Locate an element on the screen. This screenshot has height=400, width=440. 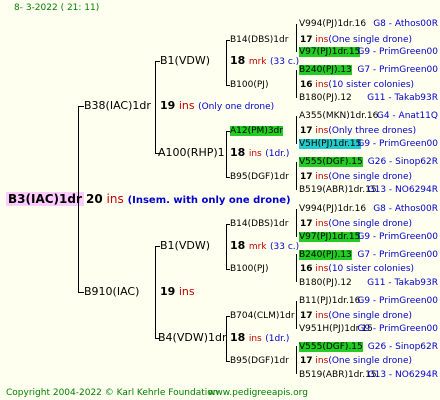
g3-ins-2: 16 ins(10 sister colonies) is located at coordinates (357, 85).